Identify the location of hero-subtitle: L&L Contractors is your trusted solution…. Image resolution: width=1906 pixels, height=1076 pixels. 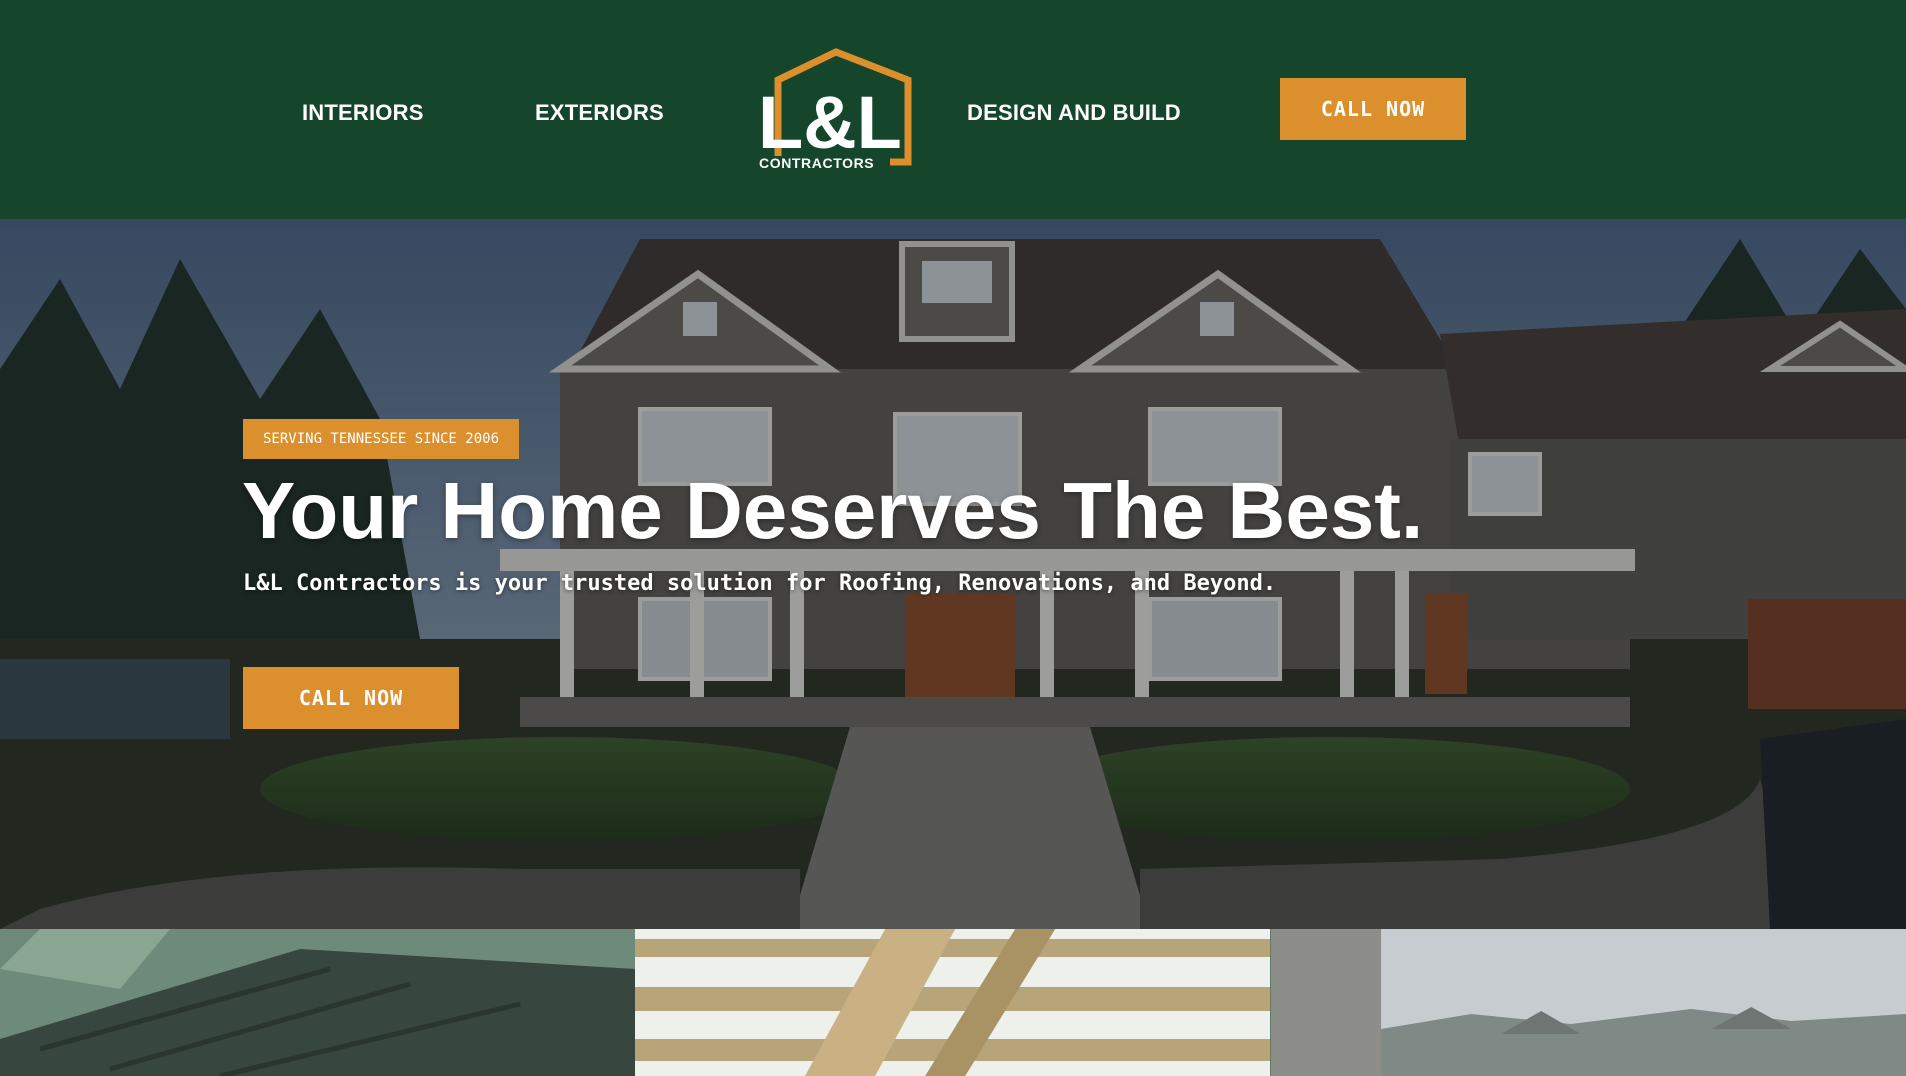
(760, 583).